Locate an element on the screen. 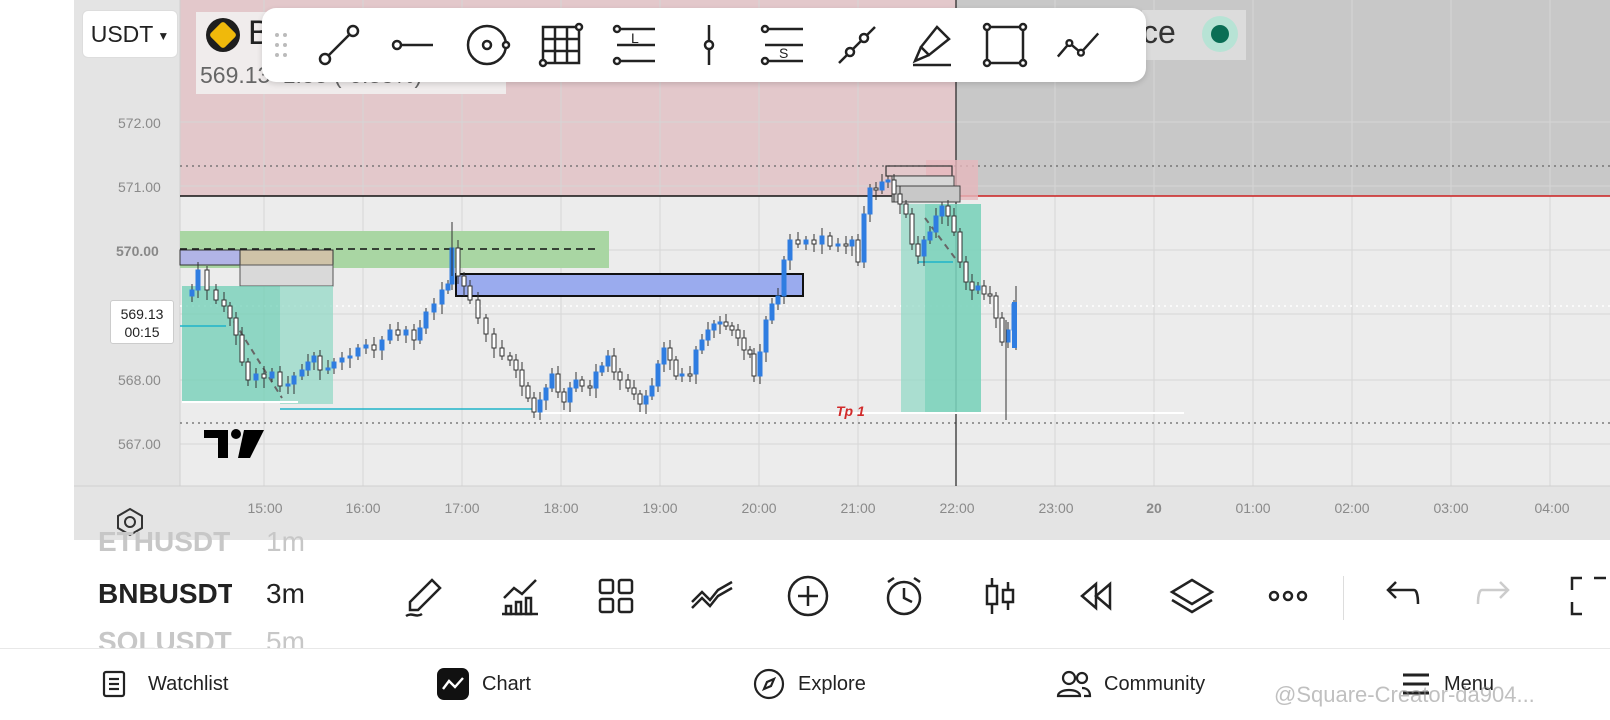 The height and width of the screenshot is (720, 1610). time-axis-label: 04:00 is located at coordinates (1552, 508).